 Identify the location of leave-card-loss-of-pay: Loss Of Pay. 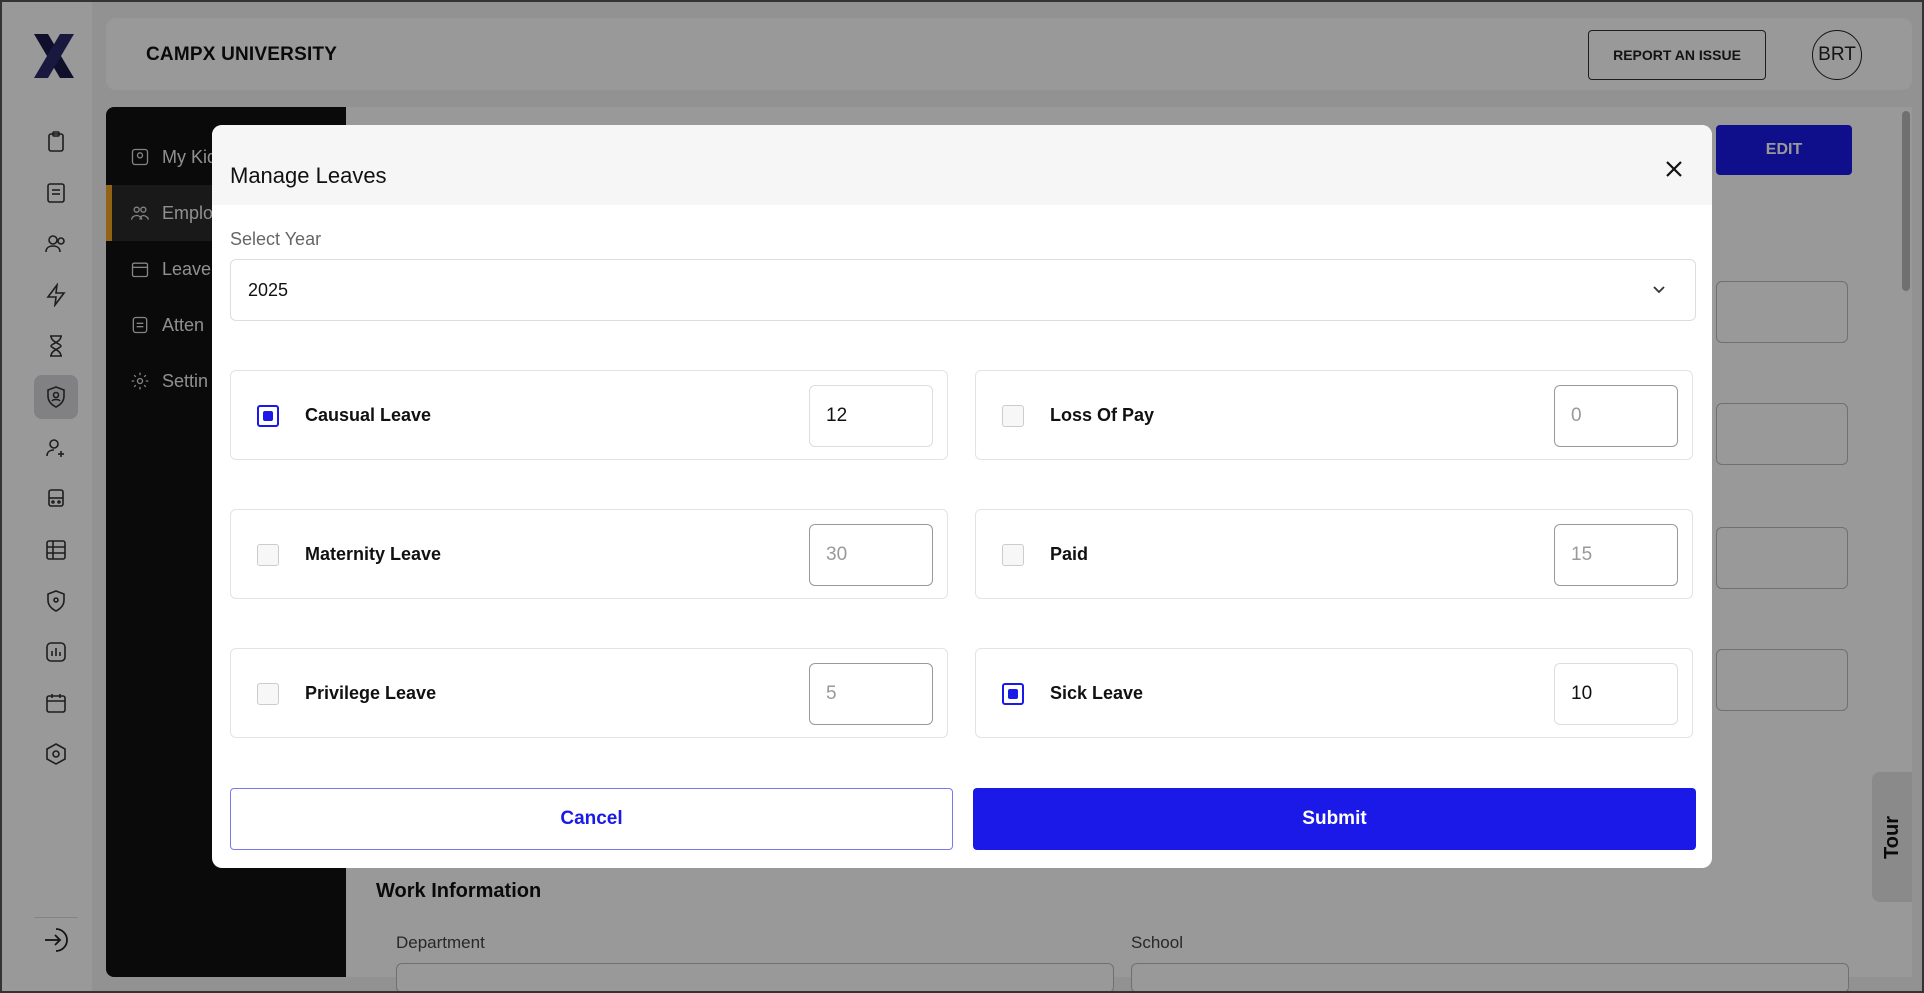
(1334, 415).